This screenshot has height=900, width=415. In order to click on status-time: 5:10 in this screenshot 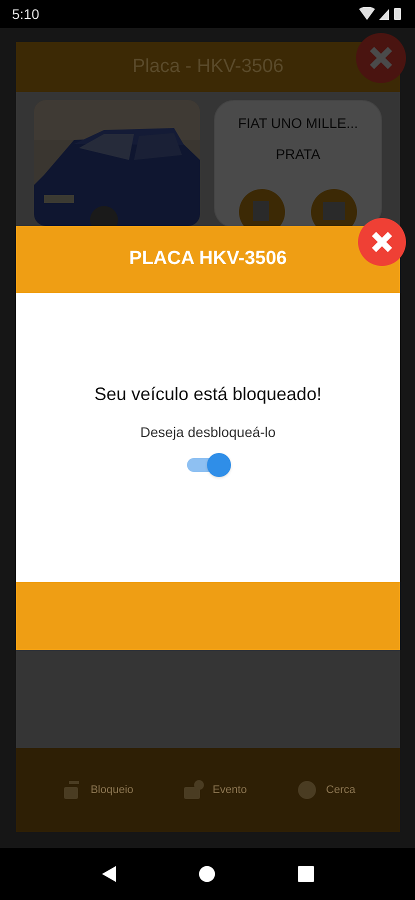, I will do `click(26, 14)`.